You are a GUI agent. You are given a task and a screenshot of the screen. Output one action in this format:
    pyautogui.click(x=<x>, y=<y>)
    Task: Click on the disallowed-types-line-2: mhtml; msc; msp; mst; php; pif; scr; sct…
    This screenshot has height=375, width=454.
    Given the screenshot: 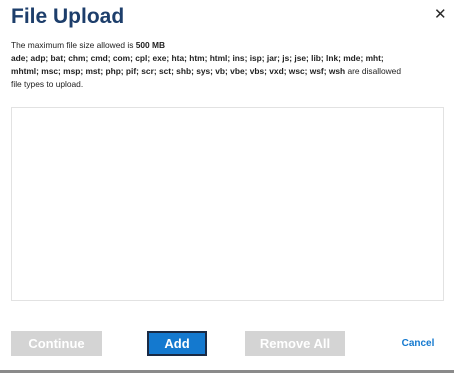 What is the action you would take?
    pyautogui.click(x=206, y=71)
    